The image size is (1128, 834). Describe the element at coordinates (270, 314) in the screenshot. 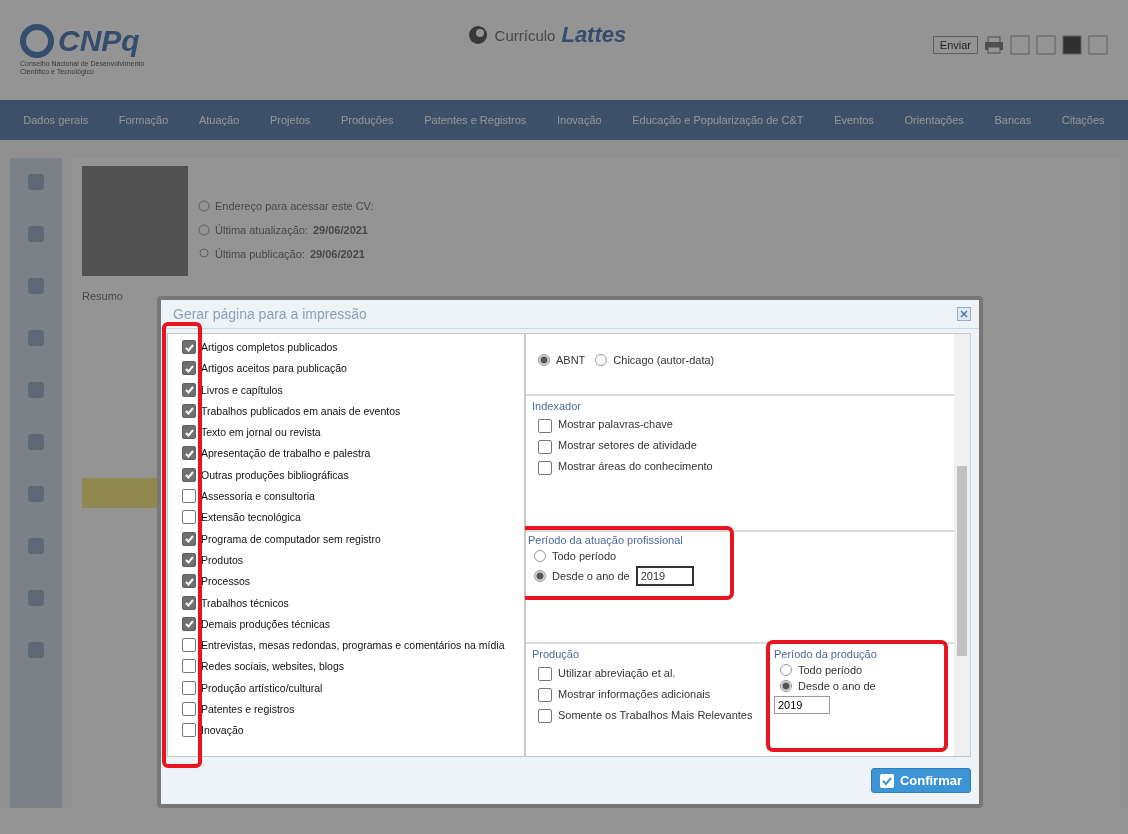

I see `dialog-title: Gerar página para a impressão` at that location.